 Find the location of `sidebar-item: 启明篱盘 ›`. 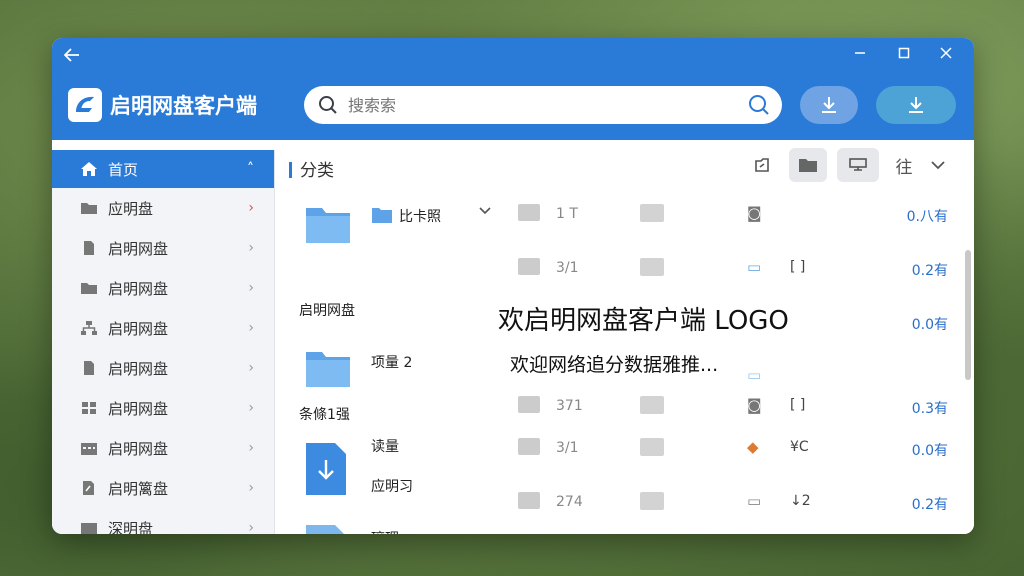

sidebar-item: 启明篱盘 › is located at coordinates (163, 488).